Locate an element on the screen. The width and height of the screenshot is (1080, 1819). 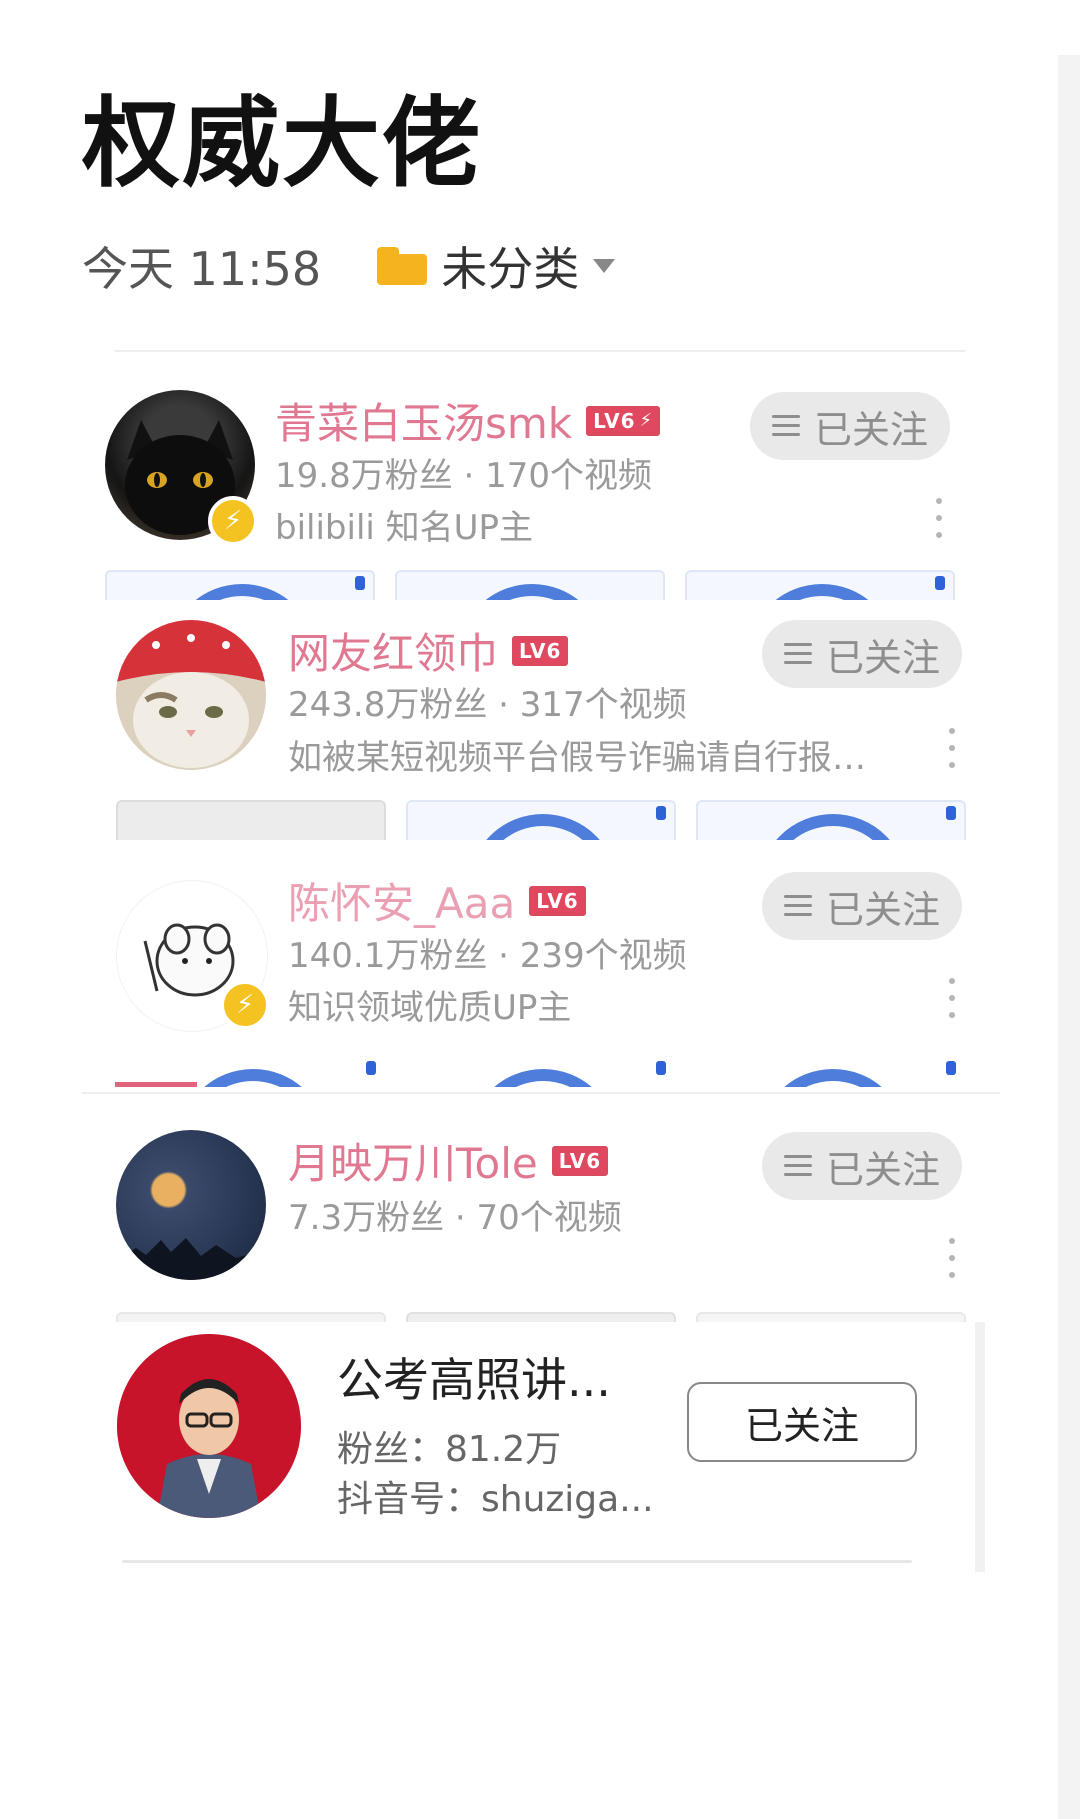
meta-row: 今天 11:58 未分类 is located at coordinates (349, 266).